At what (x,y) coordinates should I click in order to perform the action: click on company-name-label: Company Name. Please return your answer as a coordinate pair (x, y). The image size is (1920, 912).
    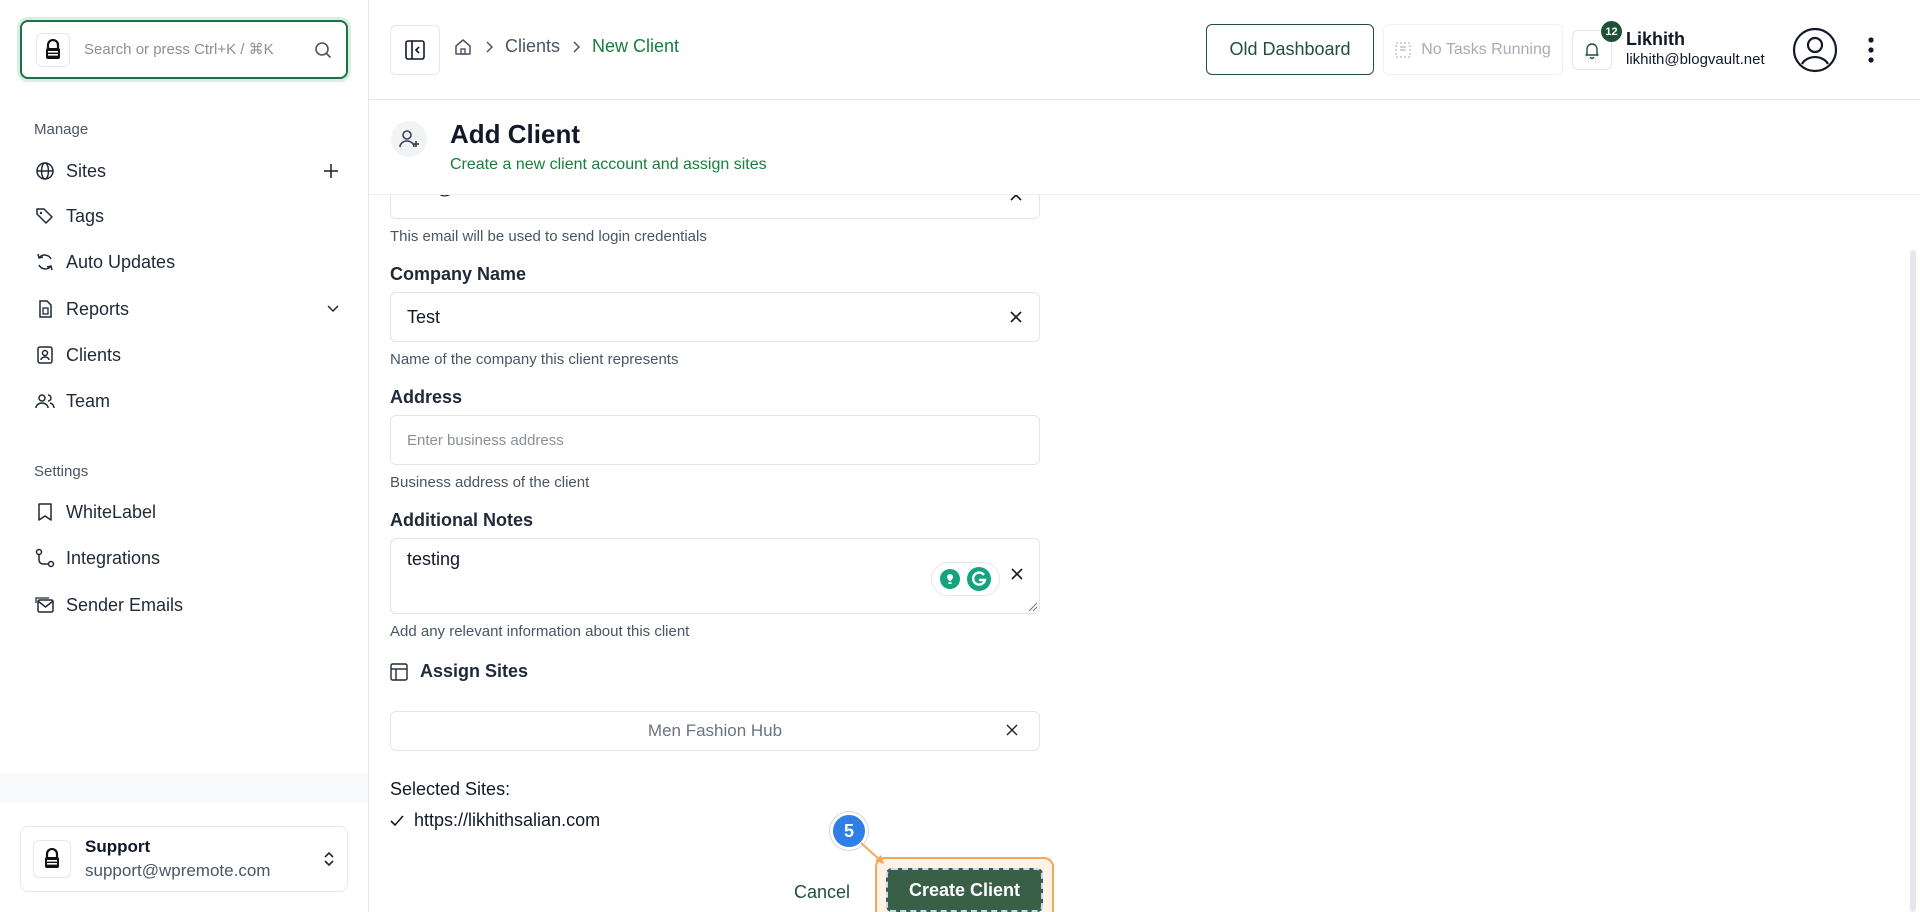
    Looking at the image, I should click on (458, 274).